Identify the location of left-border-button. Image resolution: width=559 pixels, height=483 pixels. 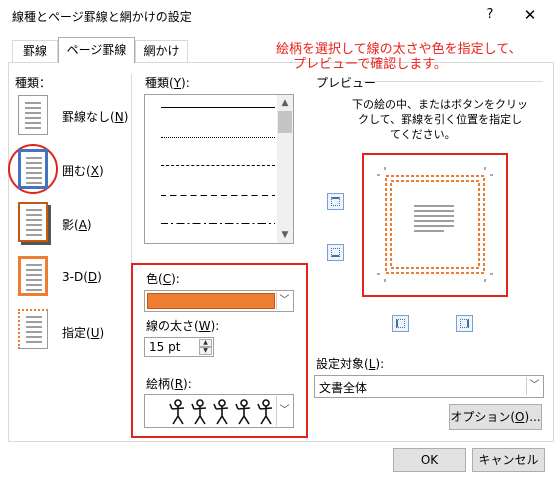
(400, 323).